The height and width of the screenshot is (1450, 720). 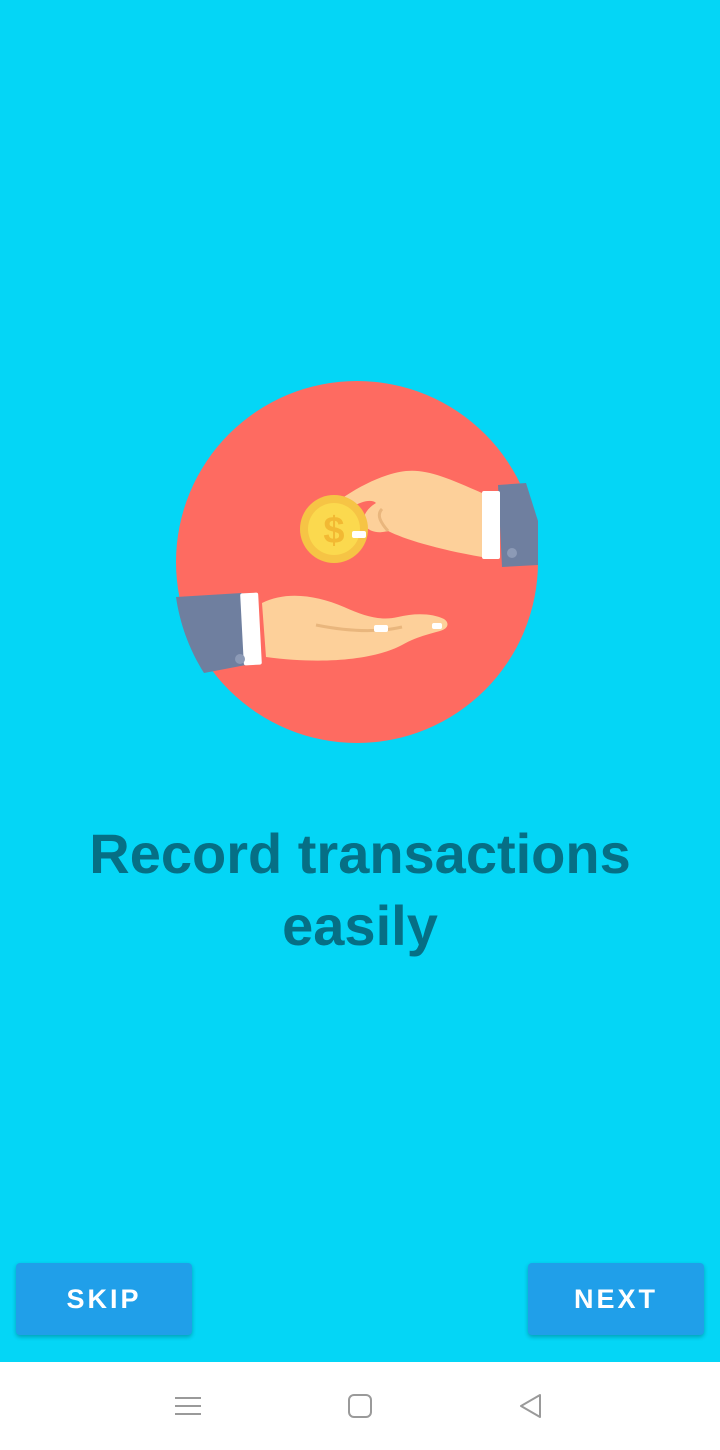 I want to click on home-icon, so click(x=360, y=1406).